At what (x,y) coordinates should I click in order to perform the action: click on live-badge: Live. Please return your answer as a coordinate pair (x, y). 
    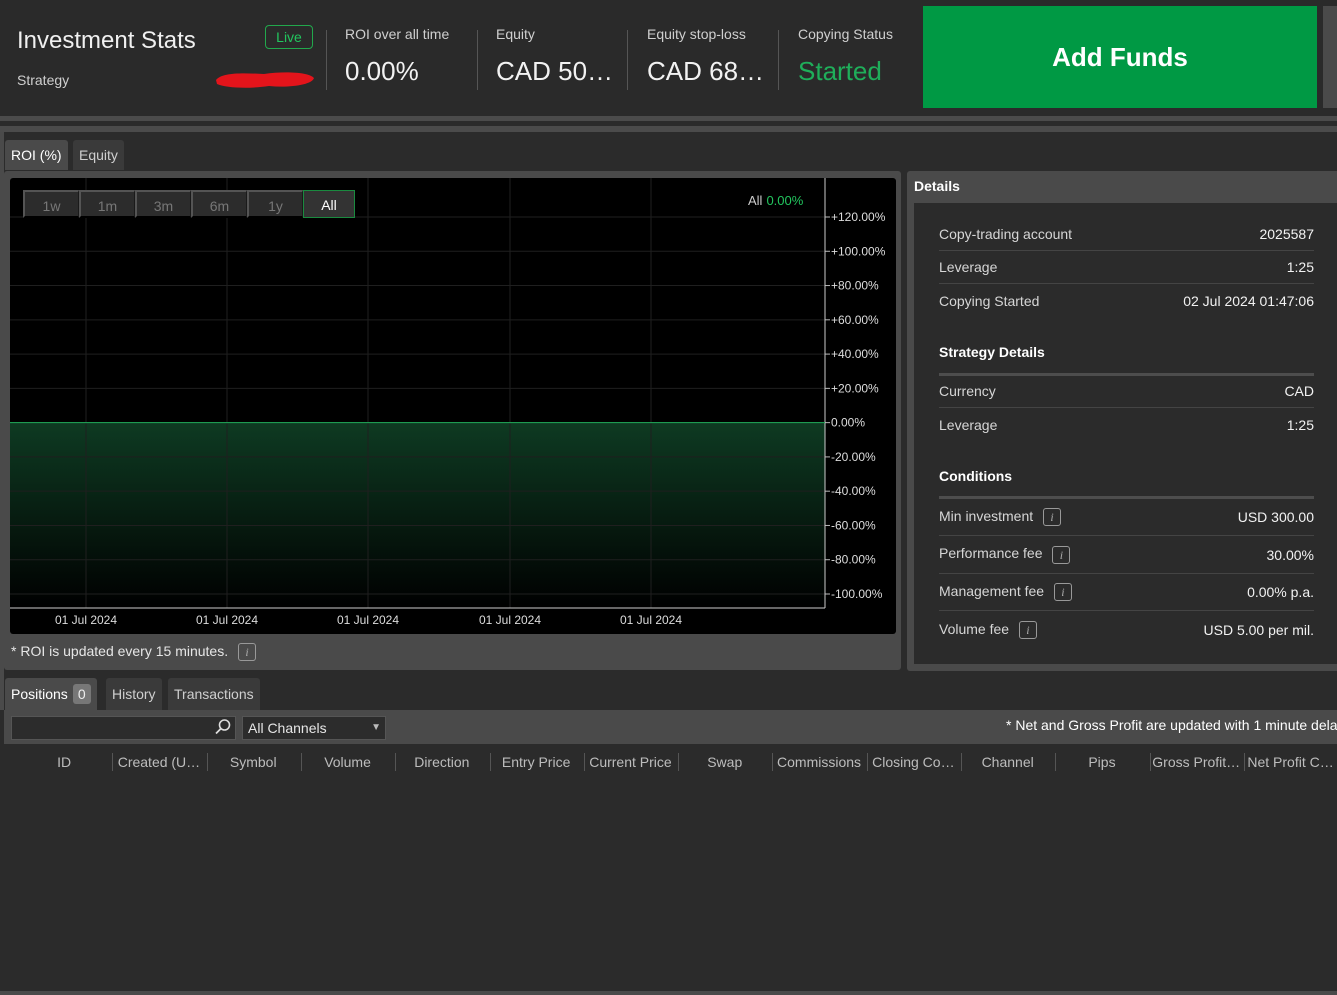
    Looking at the image, I should click on (289, 37).